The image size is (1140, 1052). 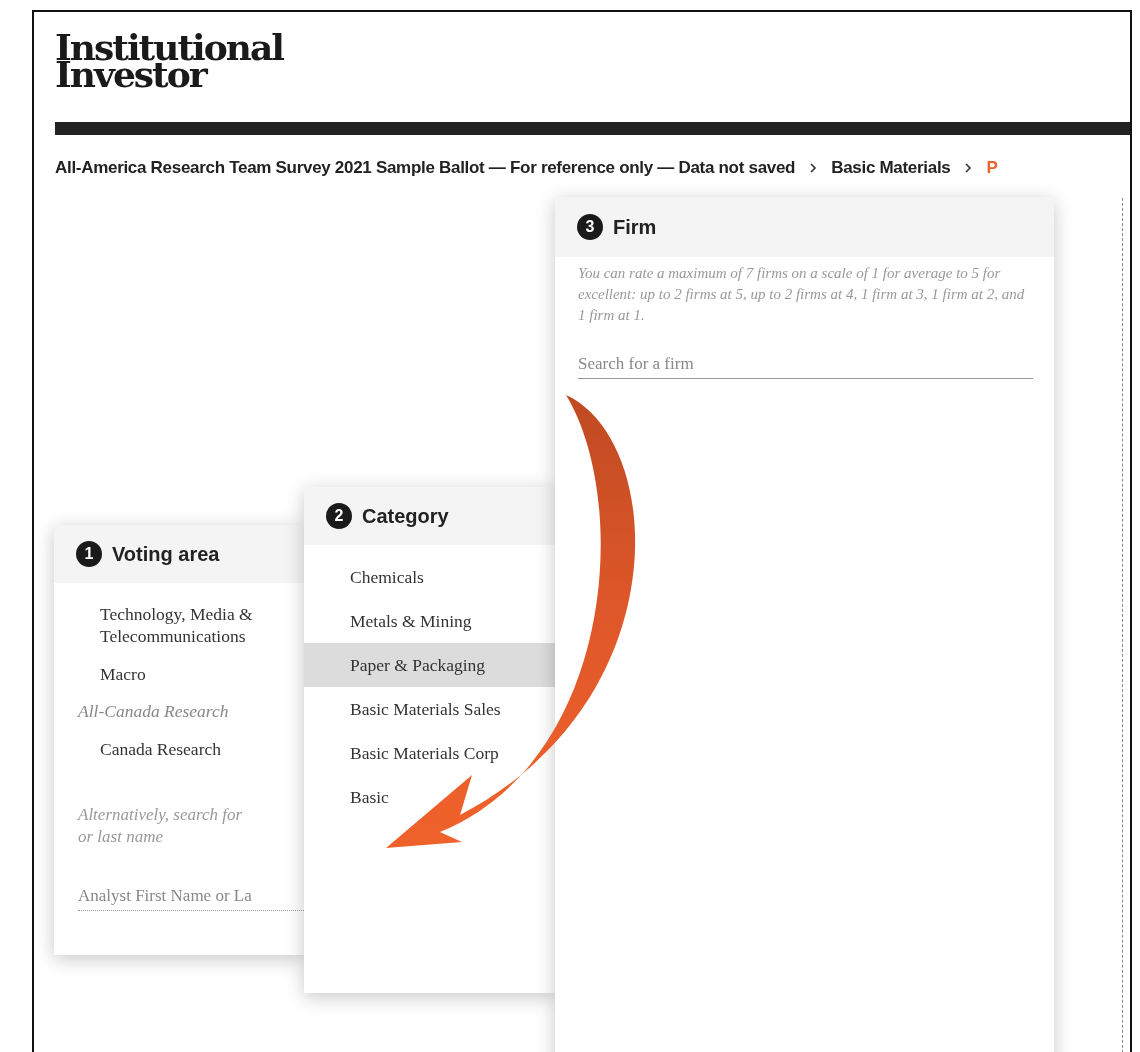 I want to click on list-item: Technology, Media & Telecommunications, so click(x=189, y=625).